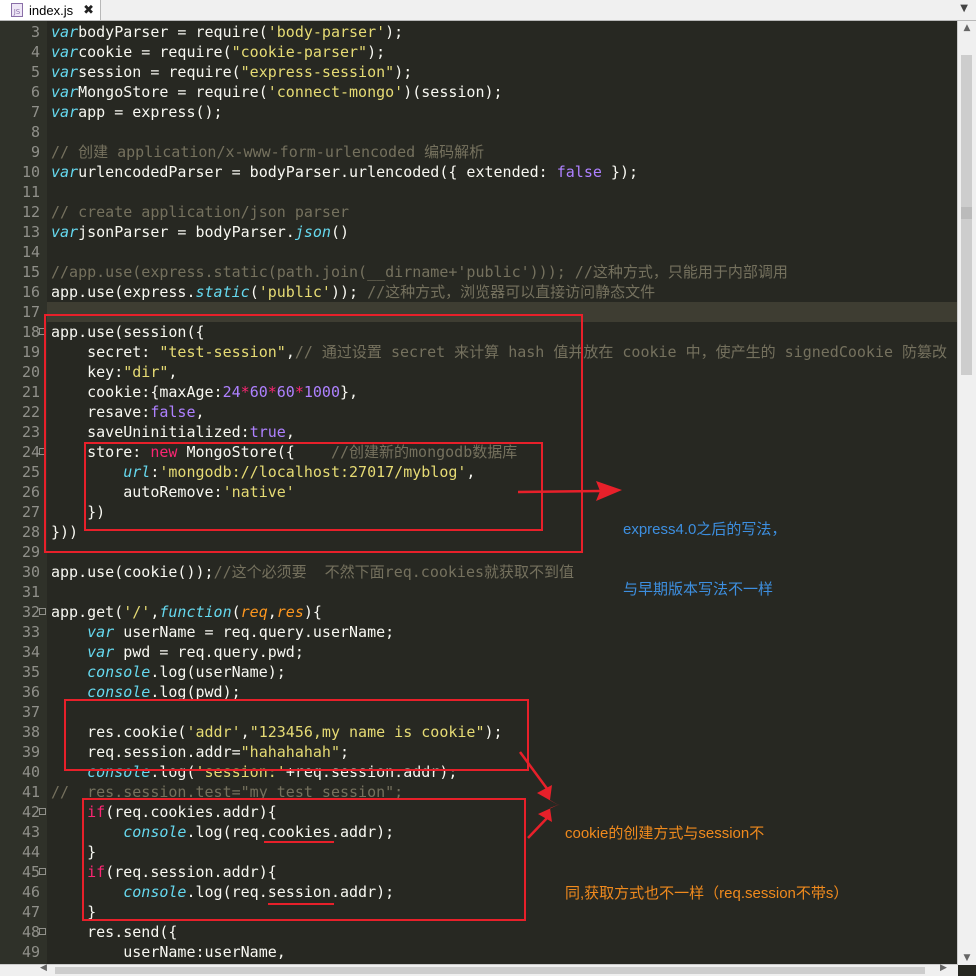 This screenshot has width=976, height=976. I want to click on horizontal-scroll-thumb, so click(490, 970).